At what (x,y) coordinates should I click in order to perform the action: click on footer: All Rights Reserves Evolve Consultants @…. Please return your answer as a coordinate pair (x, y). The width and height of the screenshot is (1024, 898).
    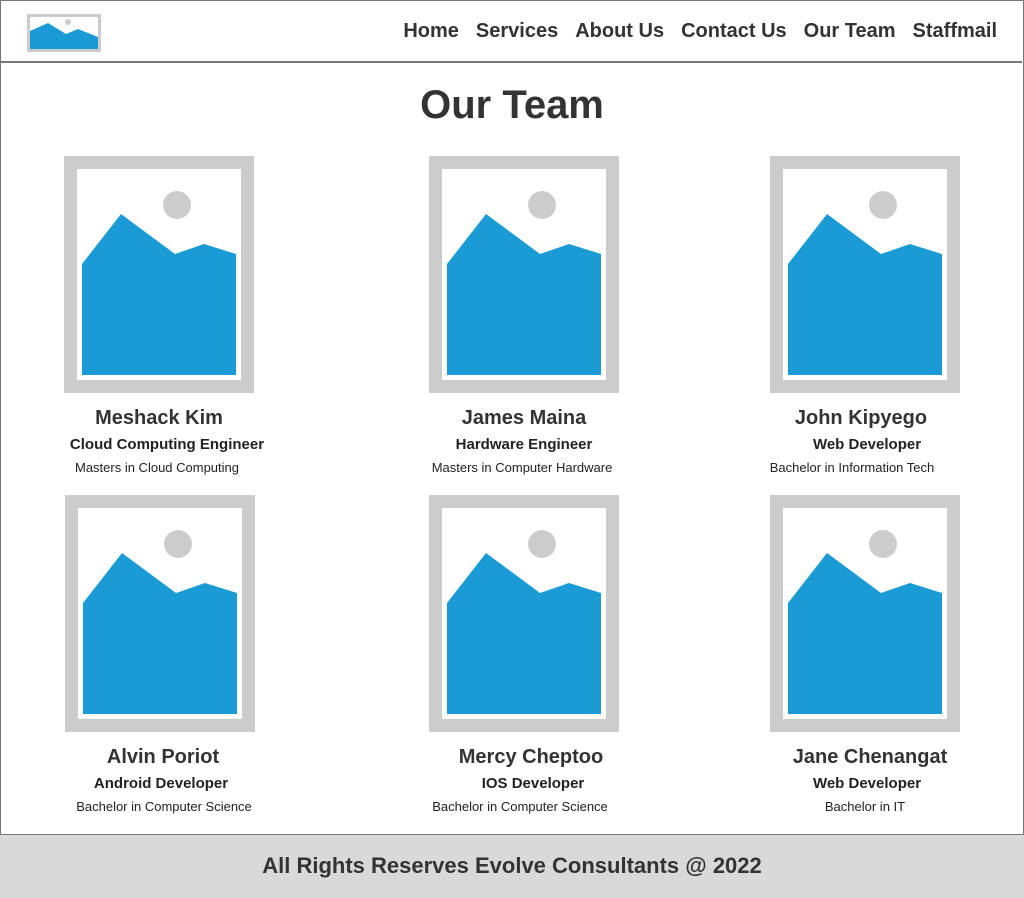
    Looking at the image, I should click on (512, 866).